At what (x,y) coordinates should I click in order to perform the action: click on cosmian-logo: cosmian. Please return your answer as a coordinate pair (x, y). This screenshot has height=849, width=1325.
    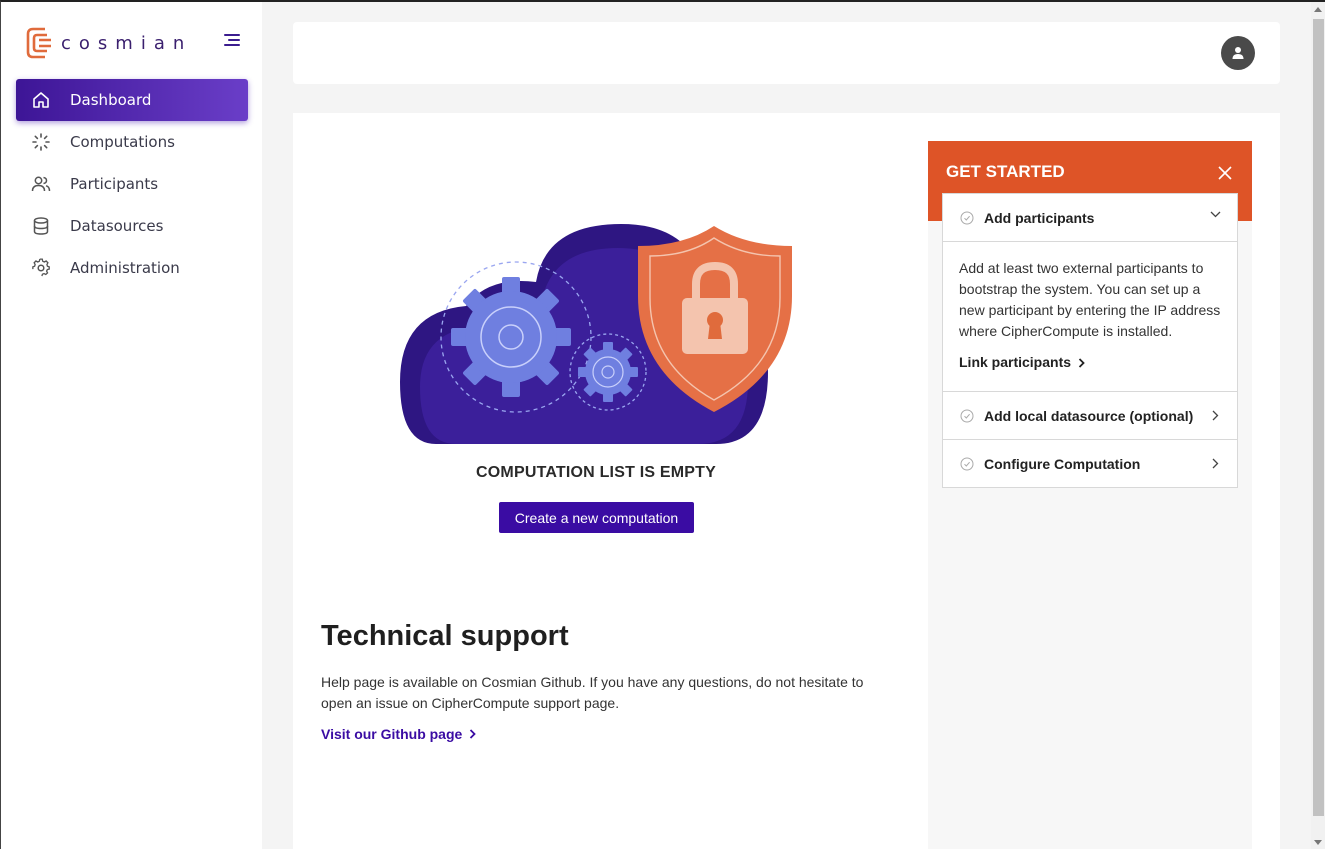
    Looking at the image, I should click on (108, 43).